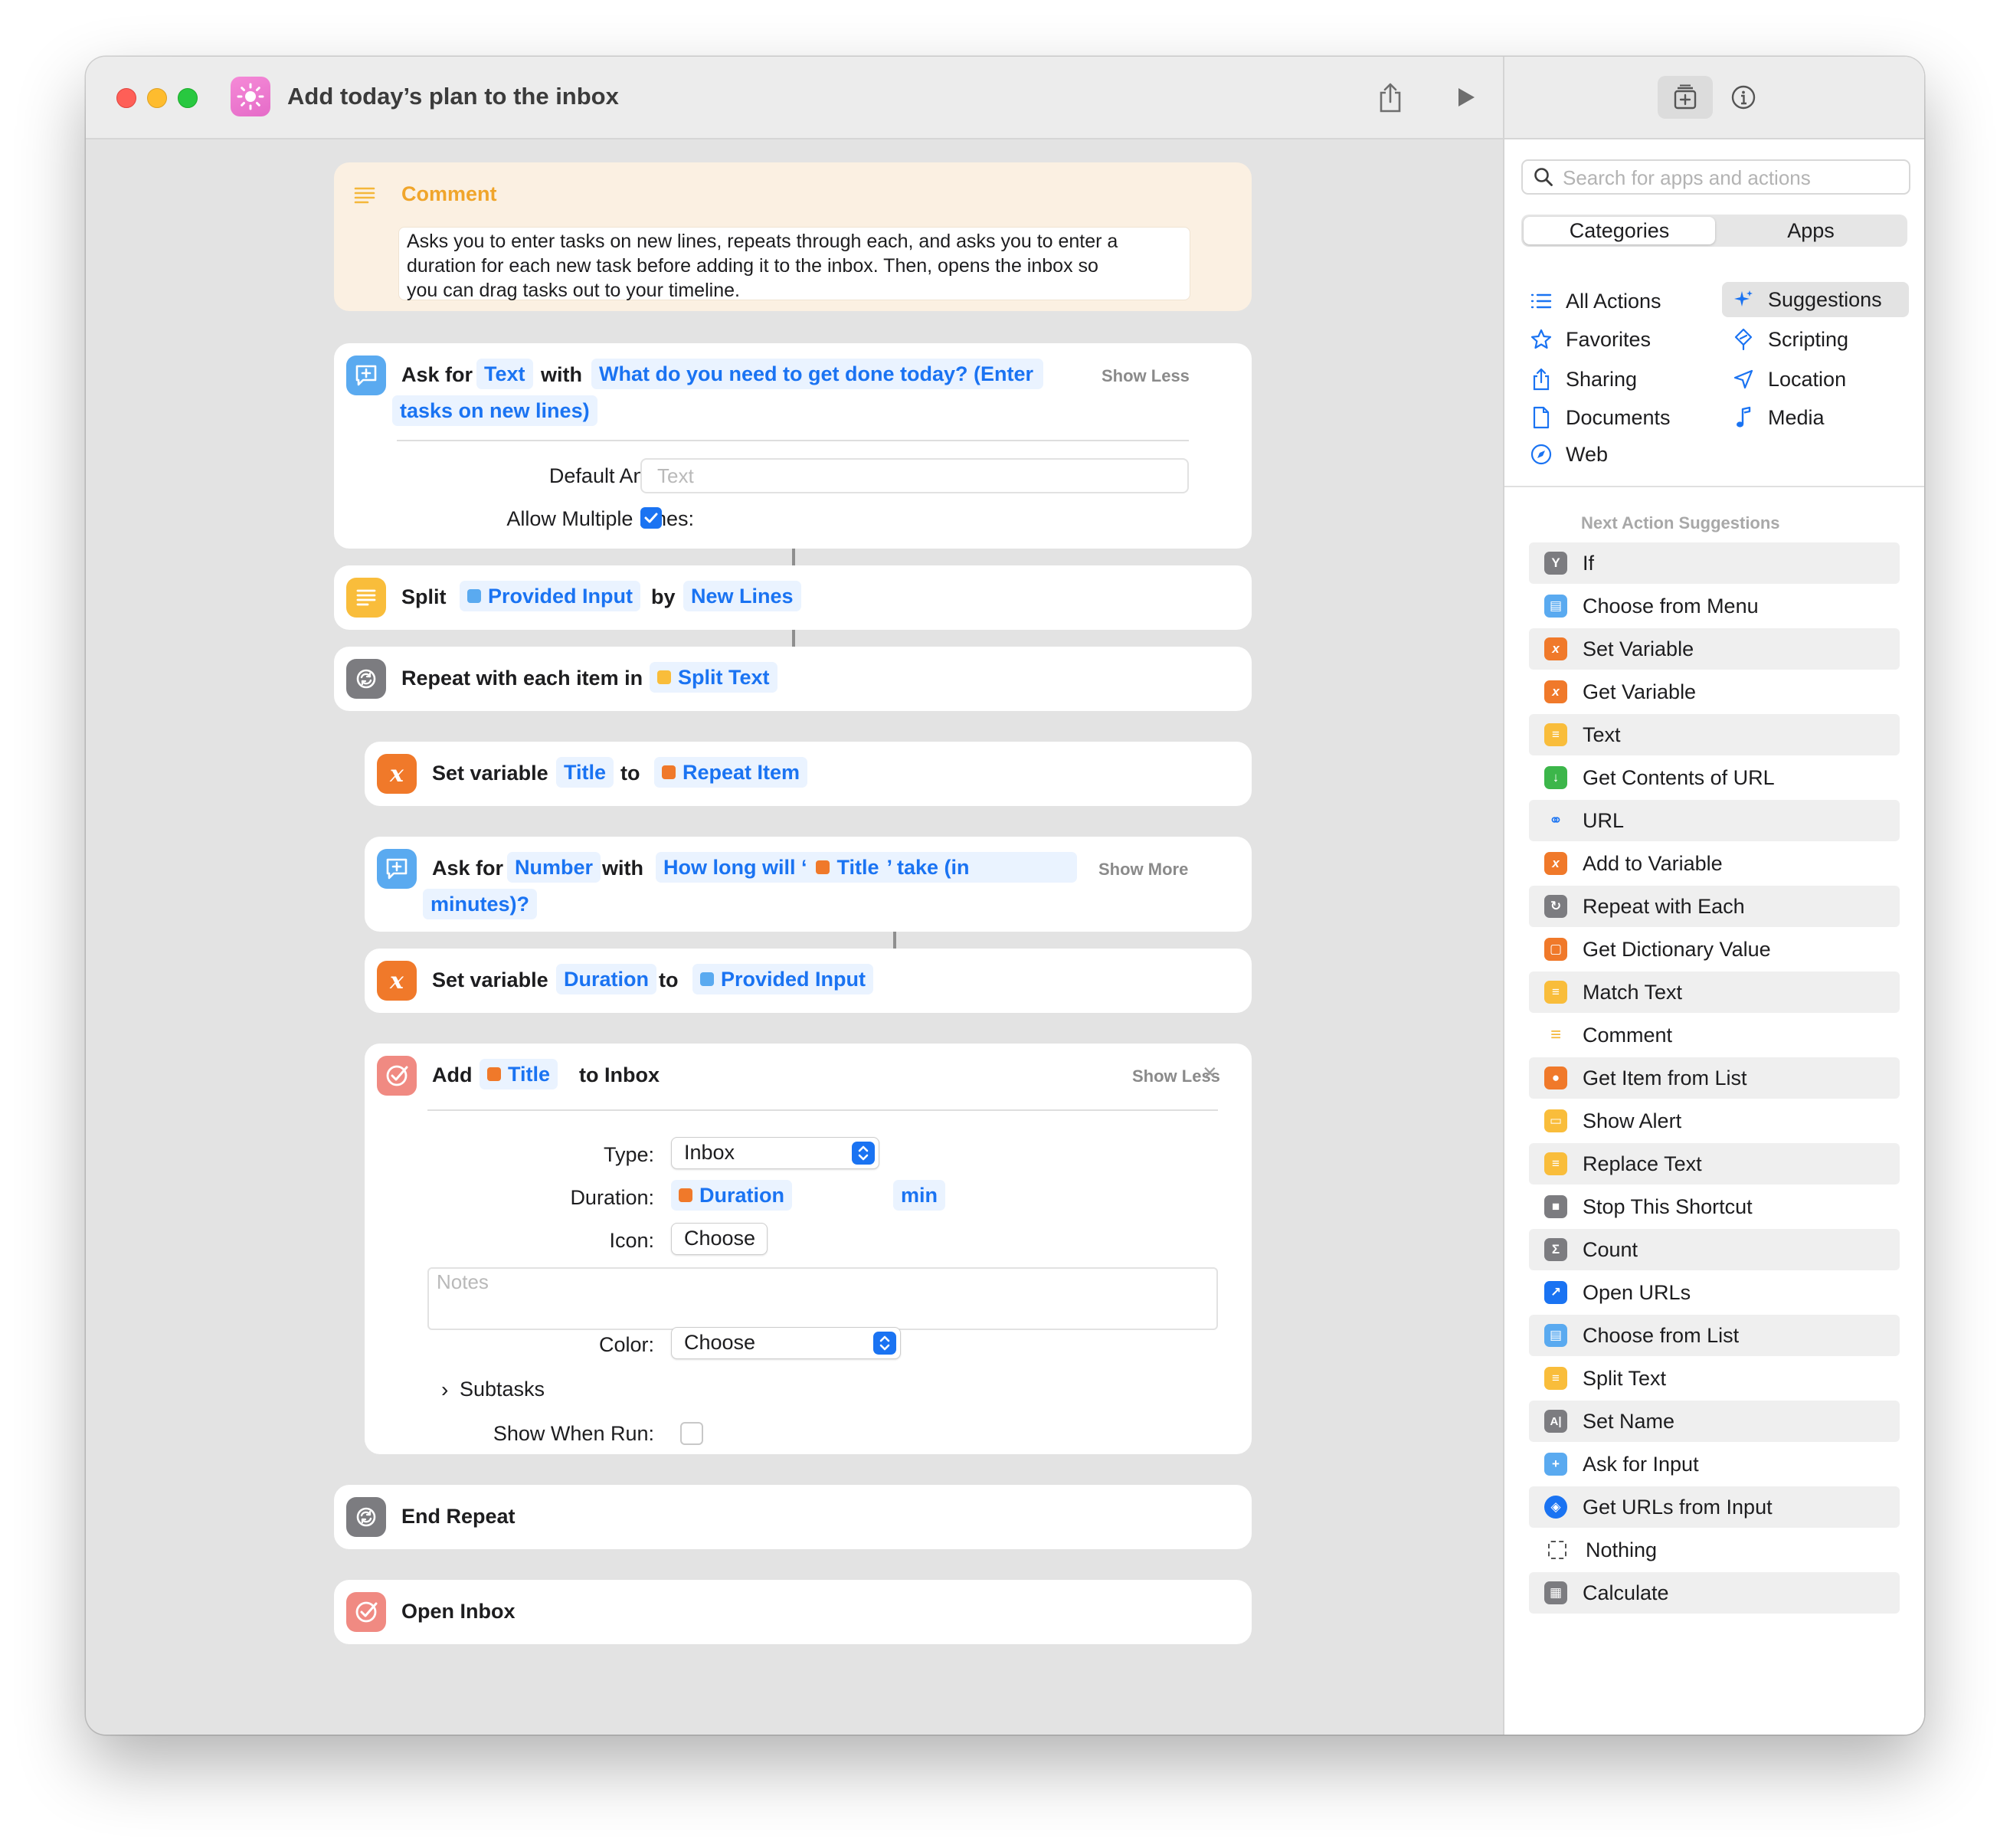 This screenshot has height=1848, width=2010. What do you see at coordinates (585, 772) in the screenshot?
I see `variable-name-token: Title` at bounding box center [585, 772].